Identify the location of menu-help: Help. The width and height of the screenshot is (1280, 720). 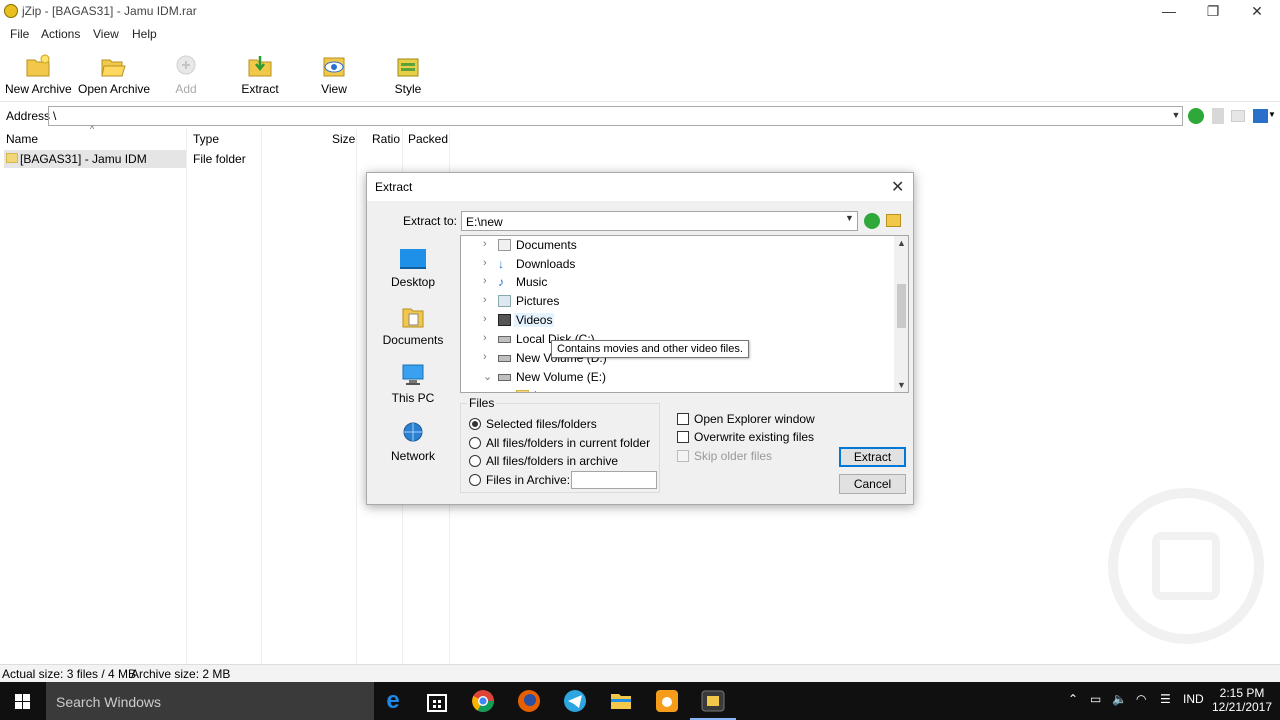
(144, 34).